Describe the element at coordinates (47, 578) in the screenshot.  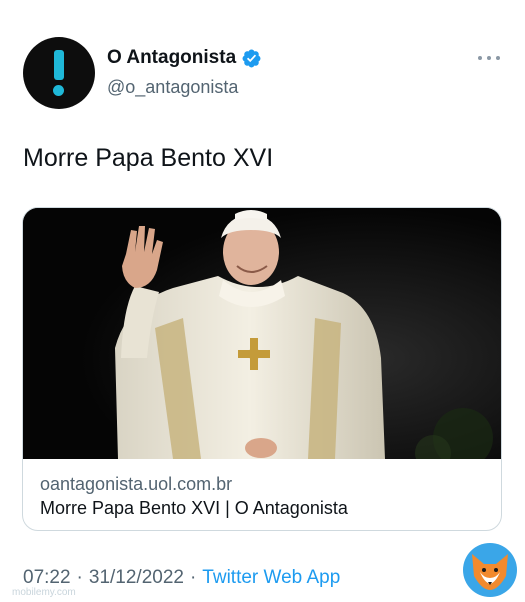
I see `tweet-time: 07:22` at that location.